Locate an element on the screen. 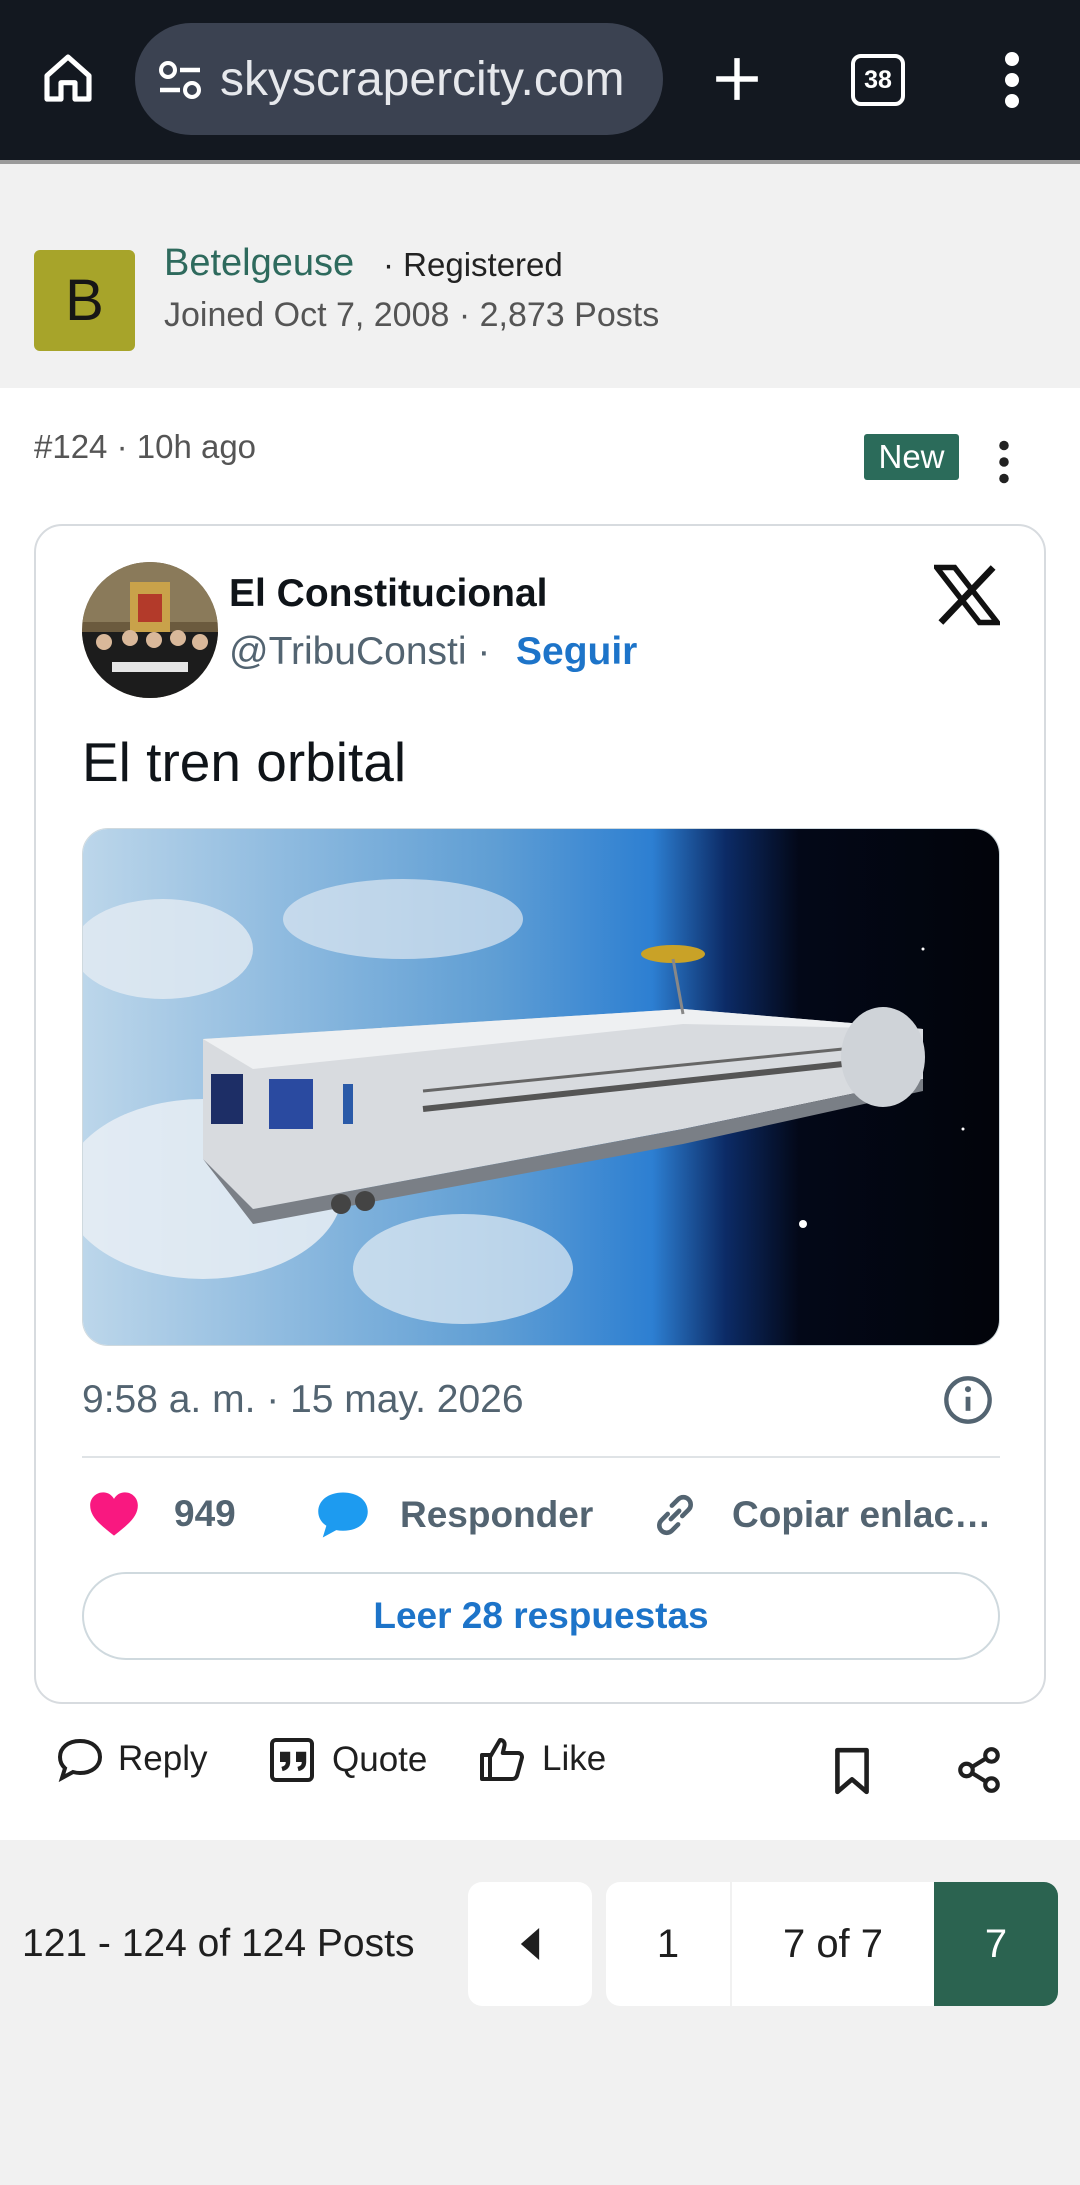 Image resolution: width=1080 pixels, height=2185 pixels. toolbar-divider is located at coordinates (540, 162).